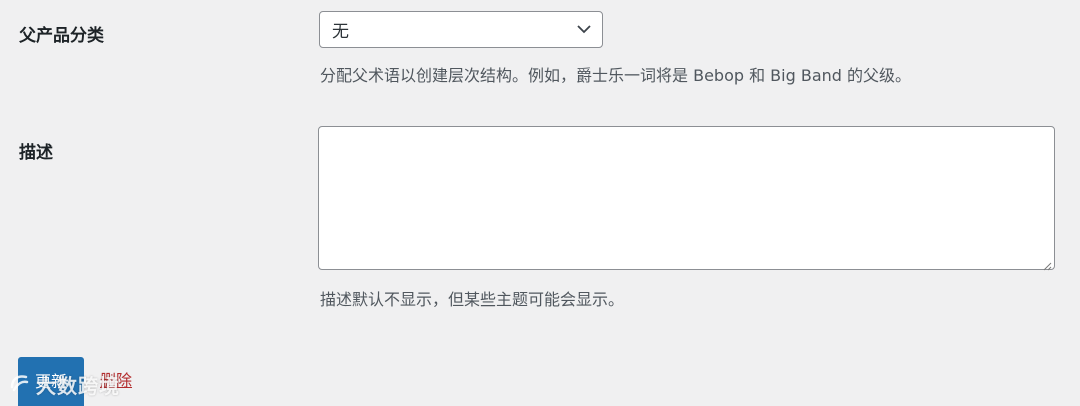 The height and width of the screenshot is (406, 1080). What do you see at coordinates (472, 299) in the screenshot?
I see `description-help-text: 描述默认不显示，但某些主题可能会显示。` at bounding box center [472, 299].